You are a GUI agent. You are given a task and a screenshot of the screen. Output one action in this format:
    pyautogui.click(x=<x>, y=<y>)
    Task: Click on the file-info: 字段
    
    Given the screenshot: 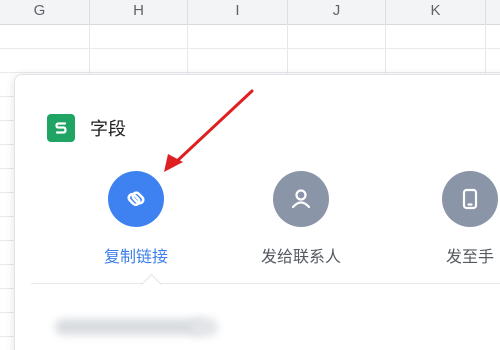 What is the action you would take?
    pyautogui.click(x=86, y=128)
    